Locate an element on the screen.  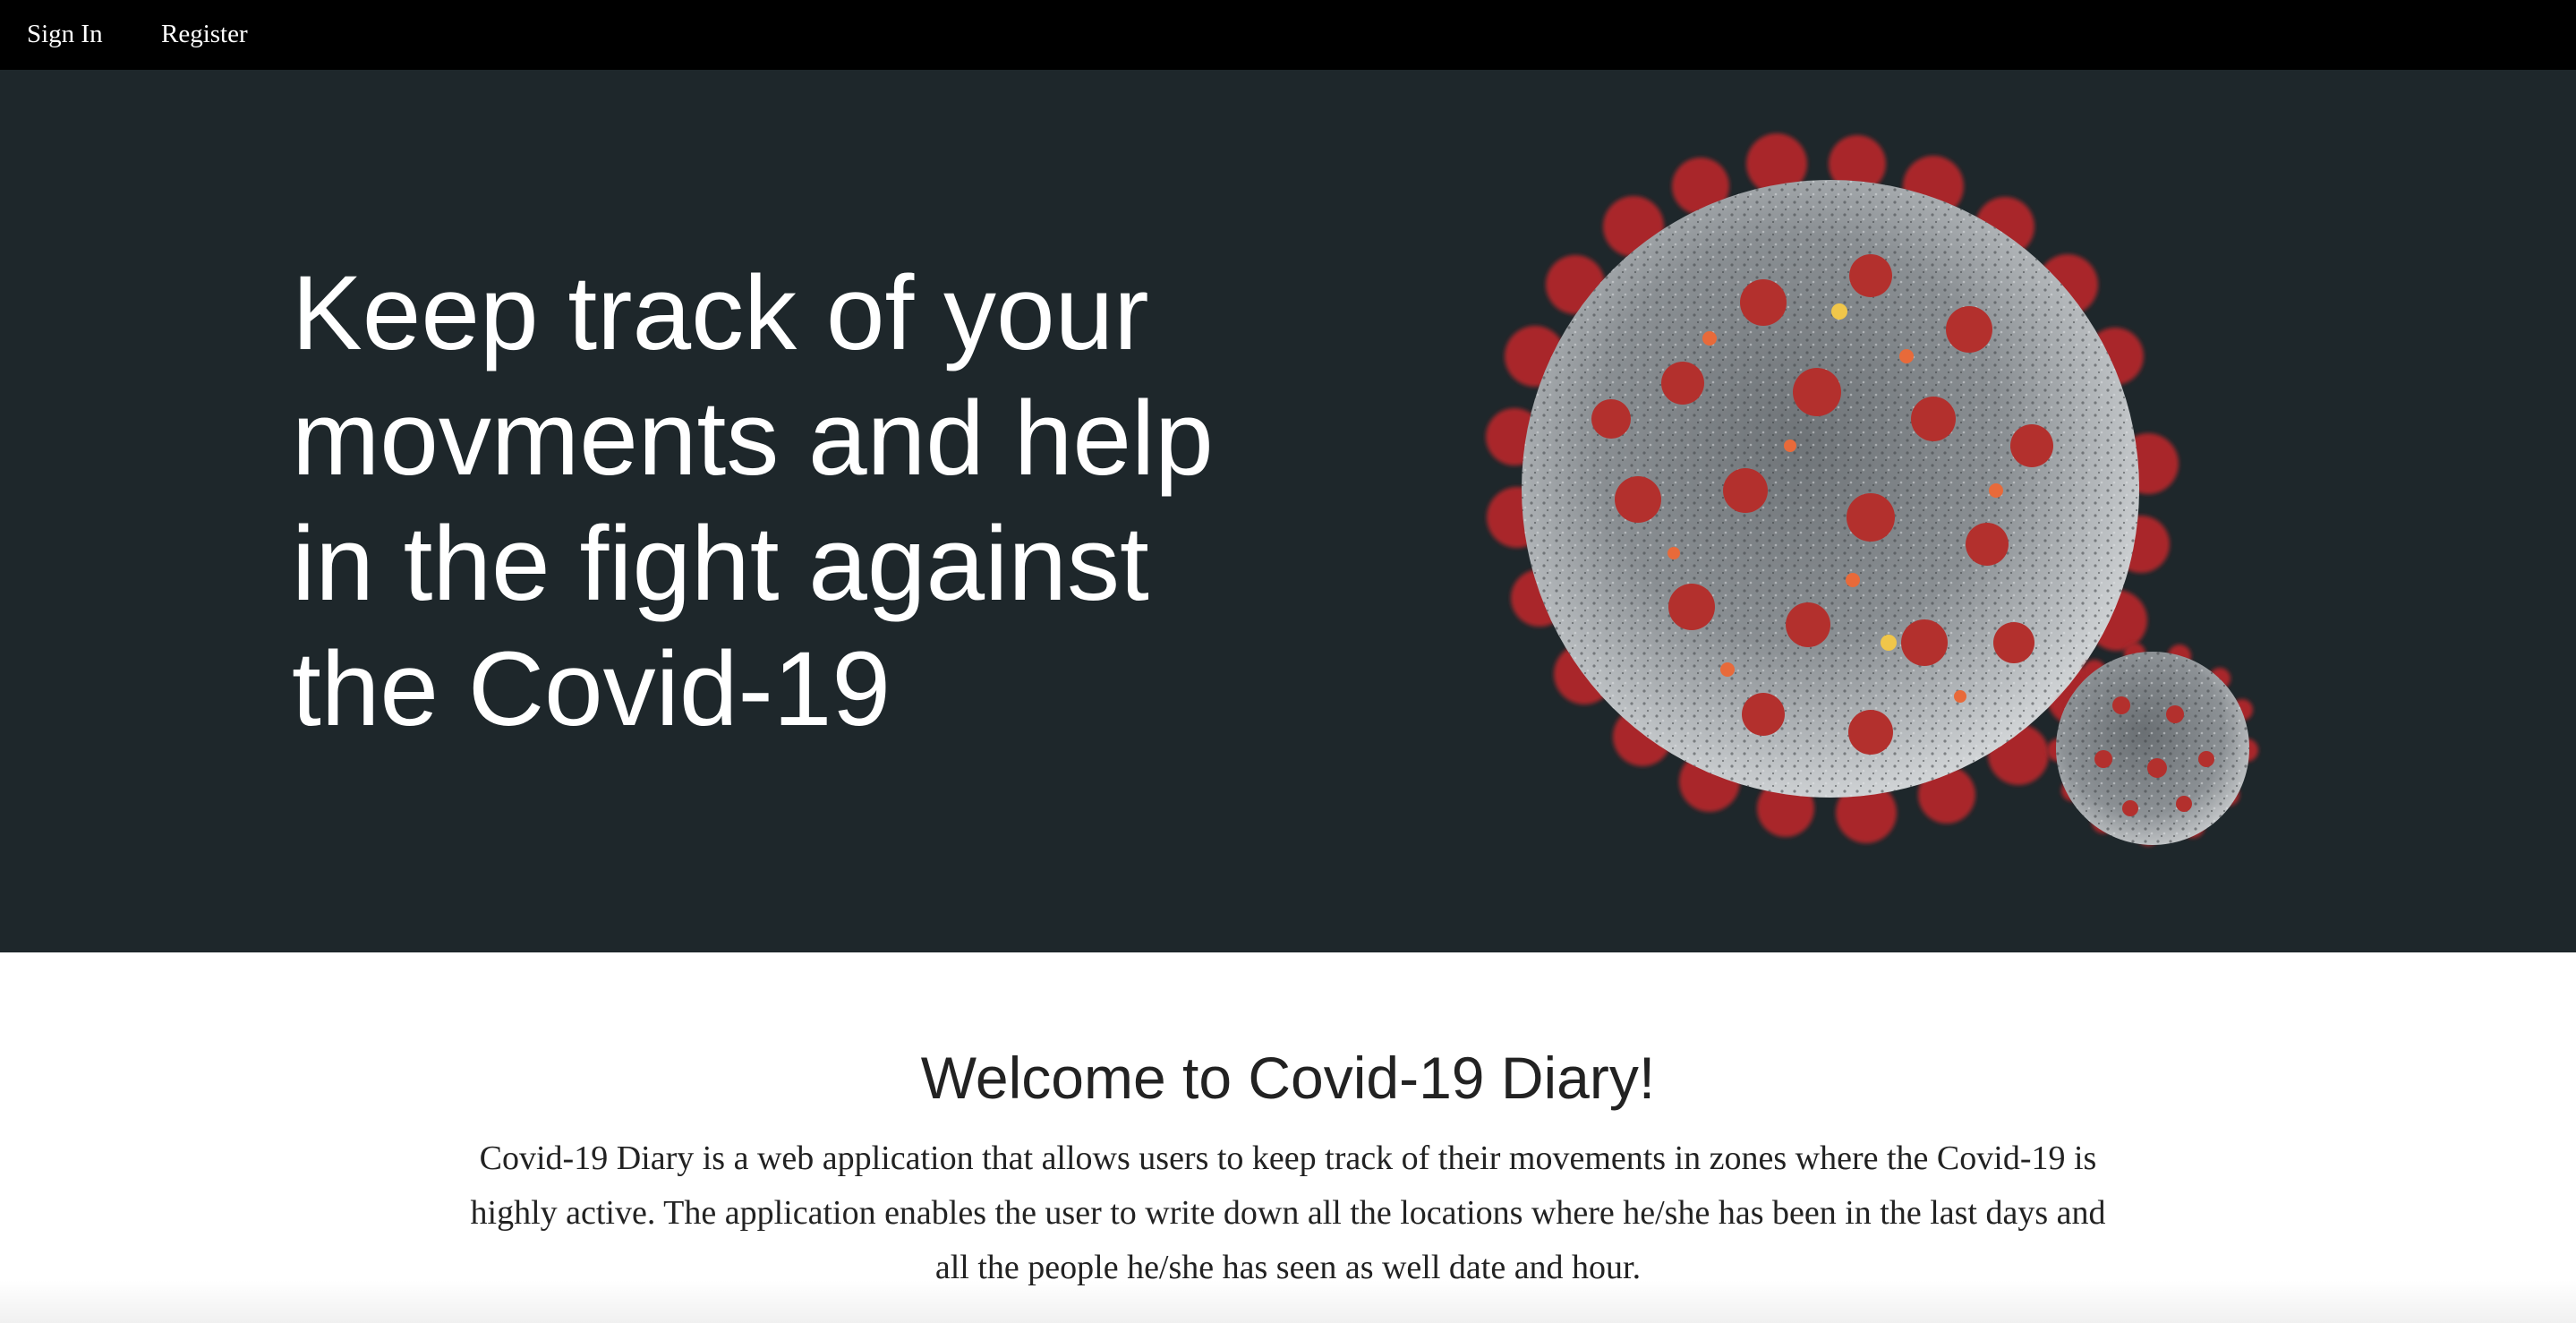
top-navbar: Sign In Register is located at coordinates (1288, 35).